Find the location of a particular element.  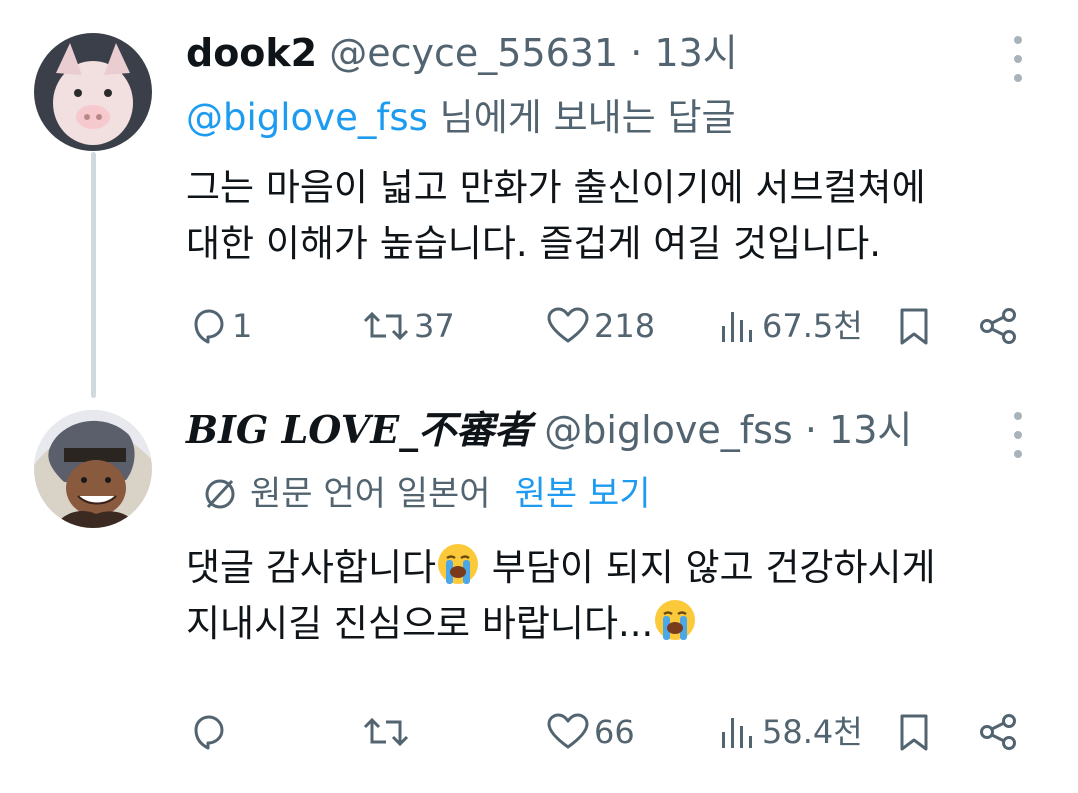

tweet-text-line: 댓글 감사합니다 부담이 되지 않고 건강하시게 is located at coordinates (561, 568).